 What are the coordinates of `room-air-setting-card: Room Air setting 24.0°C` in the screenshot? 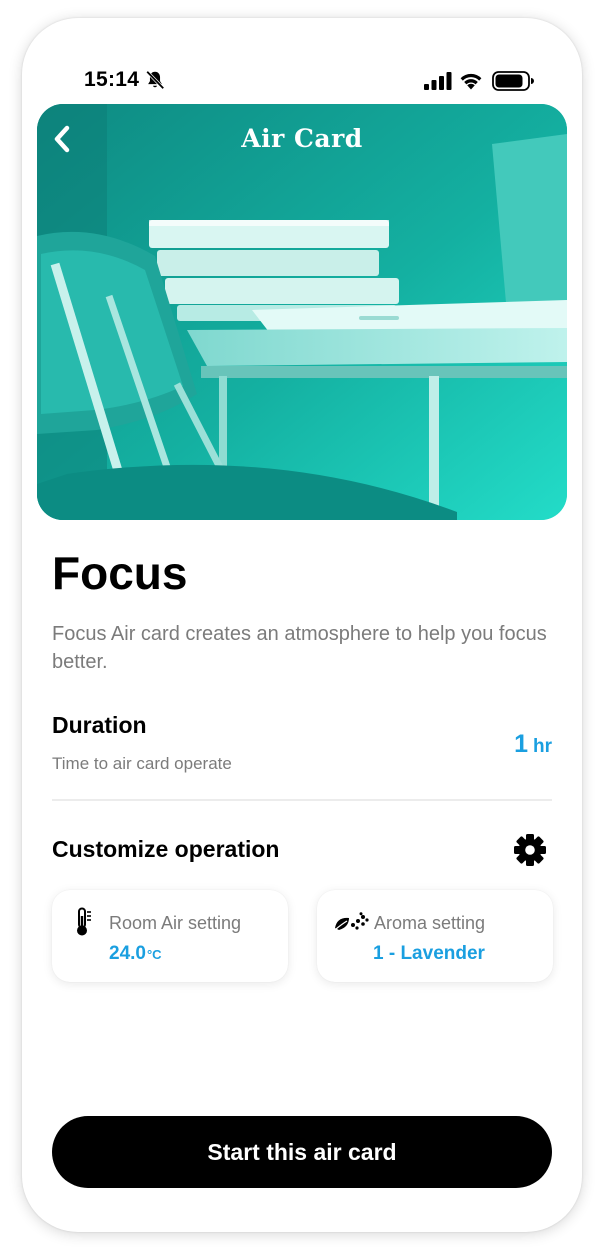 It's located at (170, 936).